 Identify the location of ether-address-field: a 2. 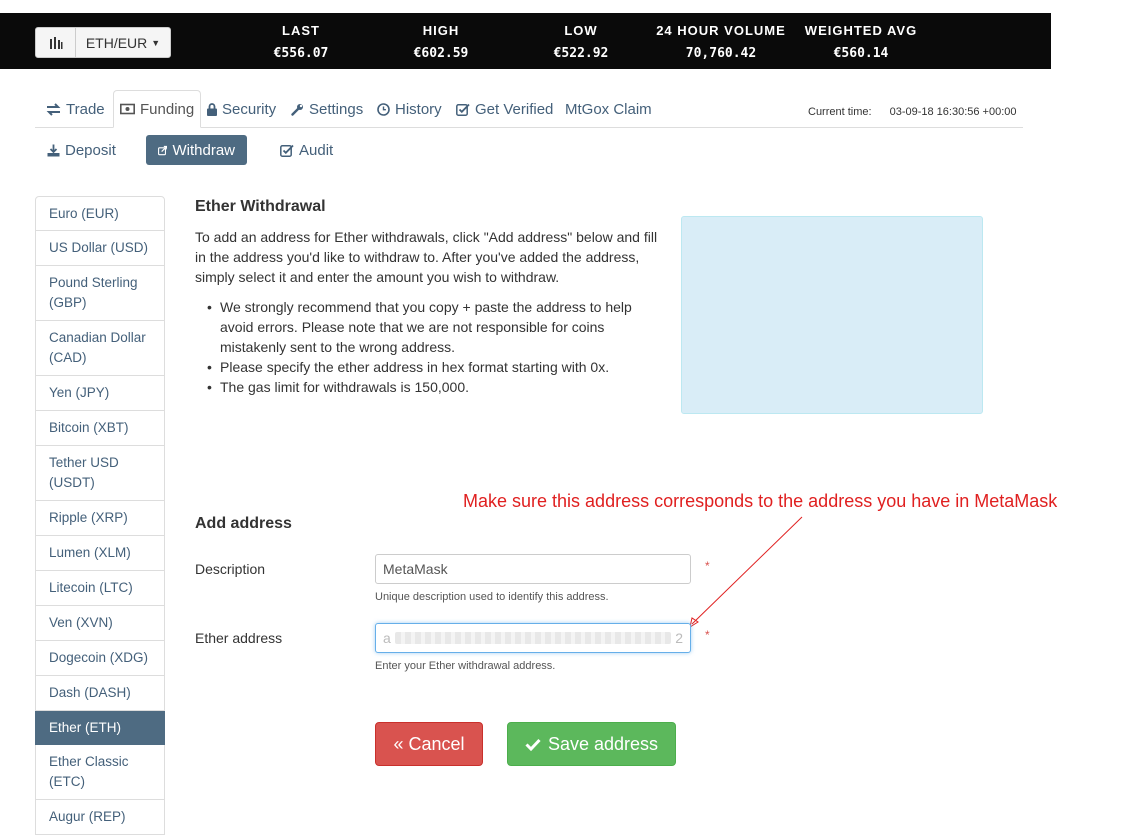
(533, 638).